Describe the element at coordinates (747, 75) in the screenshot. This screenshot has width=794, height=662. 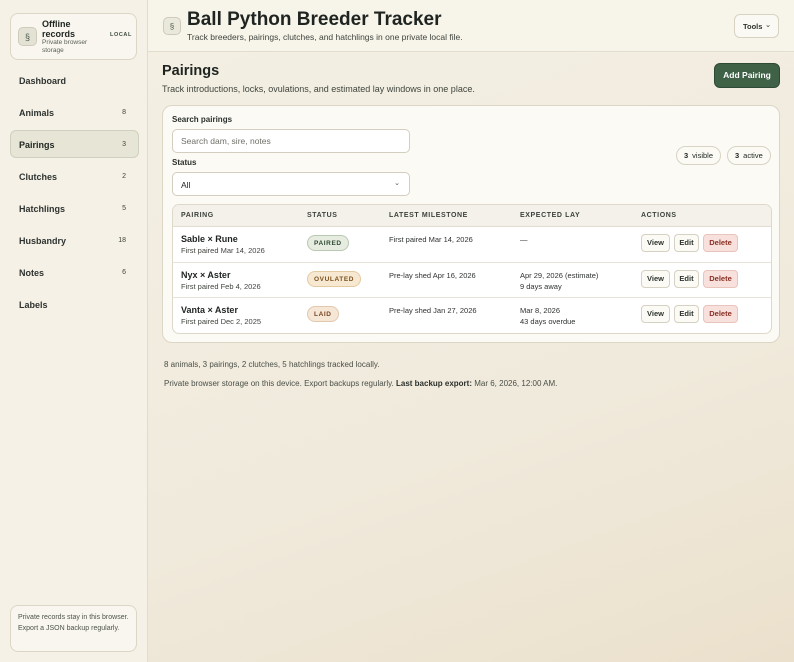
I see `add-pairing-button: Add Pairing` at that location.